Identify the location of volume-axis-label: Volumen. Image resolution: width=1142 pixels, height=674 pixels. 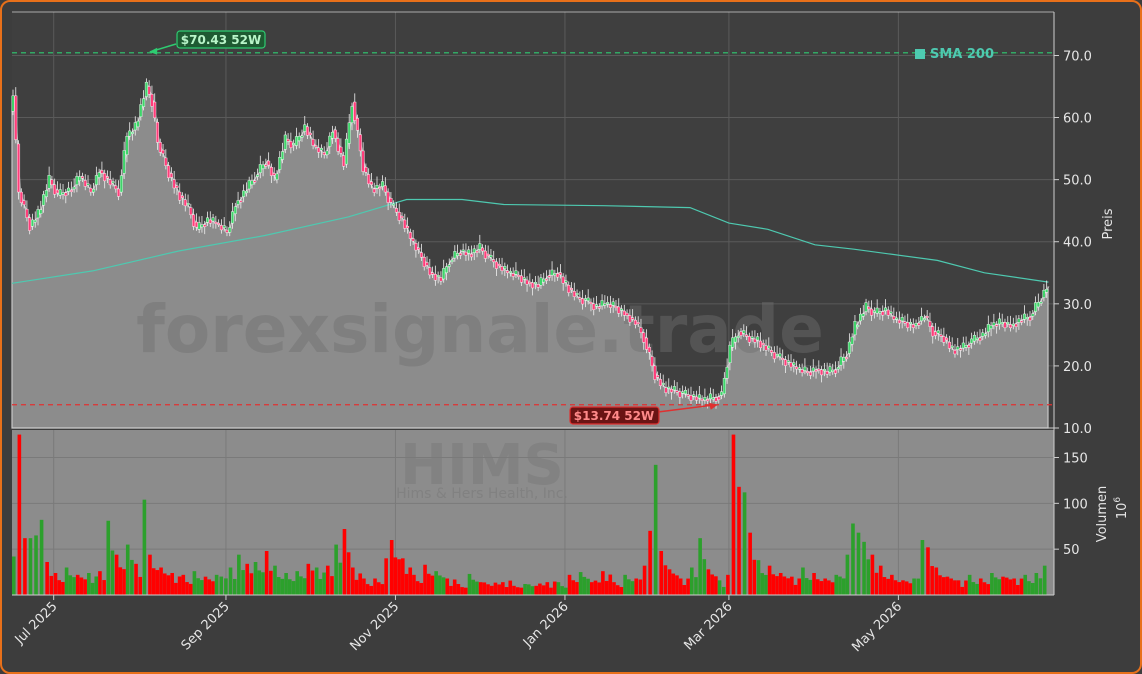
(1102, 514).